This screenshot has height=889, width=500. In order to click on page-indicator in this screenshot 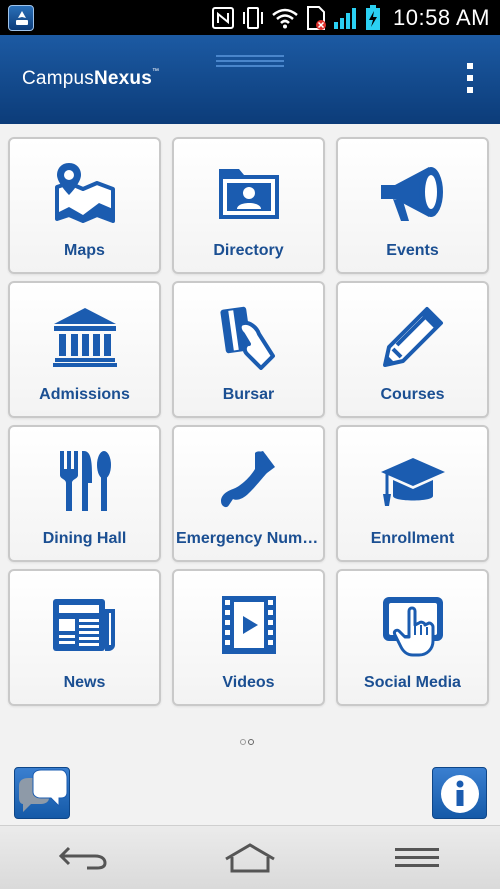, I will do `click(247, 742)`.